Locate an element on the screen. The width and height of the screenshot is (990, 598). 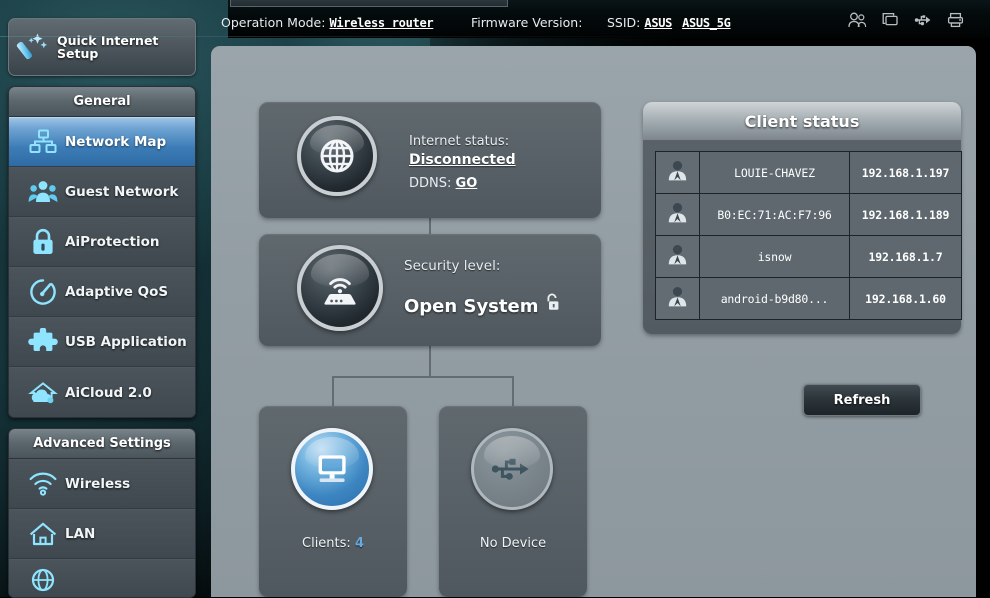
client-status-panel: Client status LOUIE-CHAVEZ 192.168.1.197 is located at coordinates (802, 218).